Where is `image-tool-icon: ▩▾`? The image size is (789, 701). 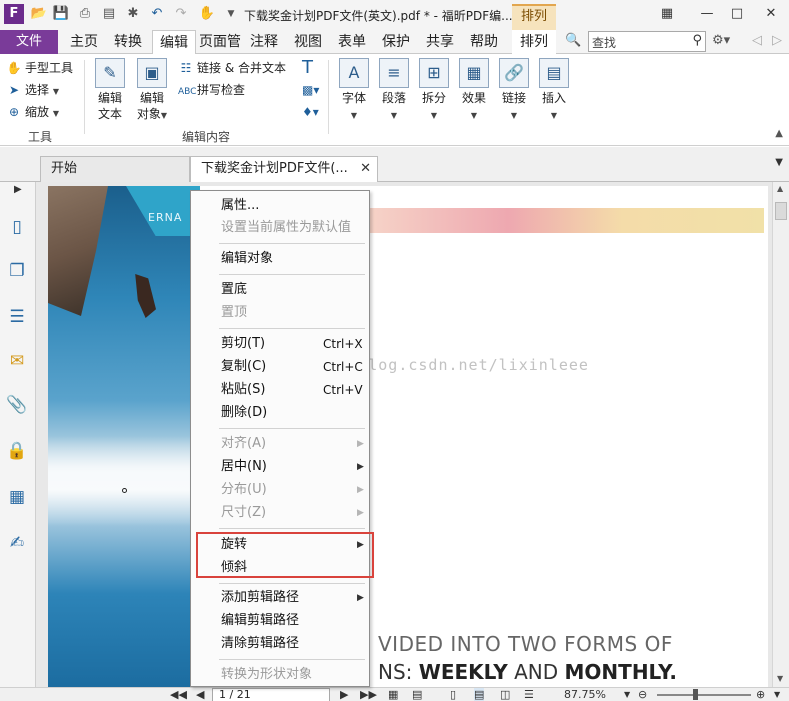
image-tool-icon: ▩▾ is located at coordinates (310, 90).